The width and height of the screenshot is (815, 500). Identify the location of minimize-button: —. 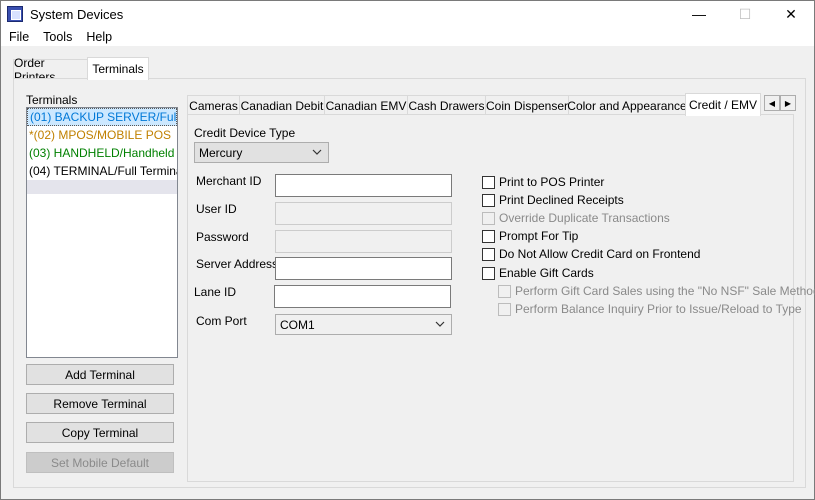
(699, 14).